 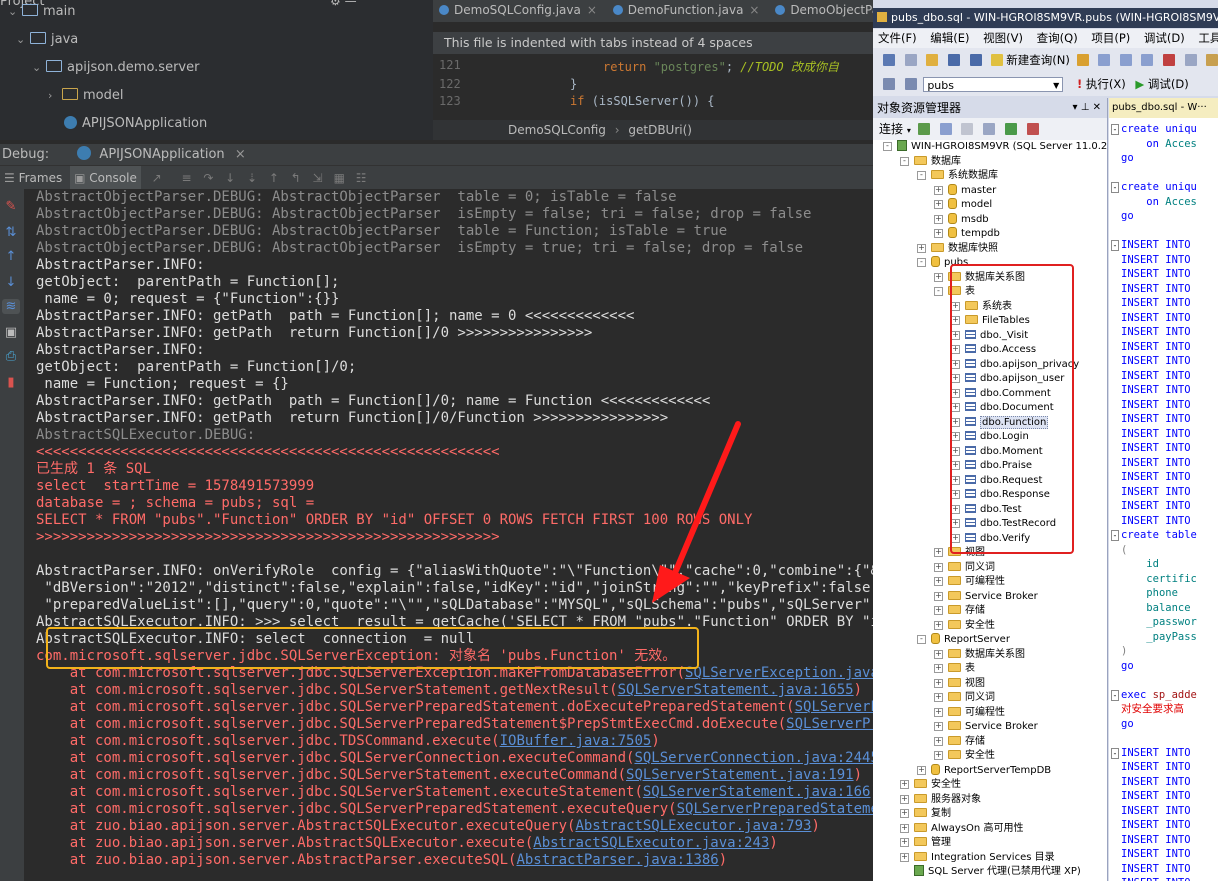 What do you see at coordinates (1057, 38) in the screenshot?
I see `menu-query: 查询(Q)` at bounding box center [1057, 38].